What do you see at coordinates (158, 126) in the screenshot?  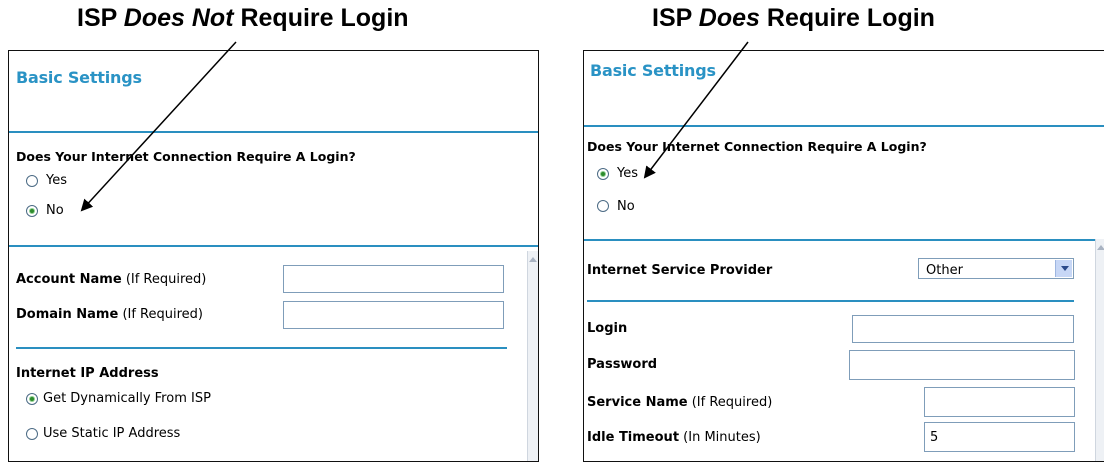 I see `arrow-left` at bounding box center [158, 126].